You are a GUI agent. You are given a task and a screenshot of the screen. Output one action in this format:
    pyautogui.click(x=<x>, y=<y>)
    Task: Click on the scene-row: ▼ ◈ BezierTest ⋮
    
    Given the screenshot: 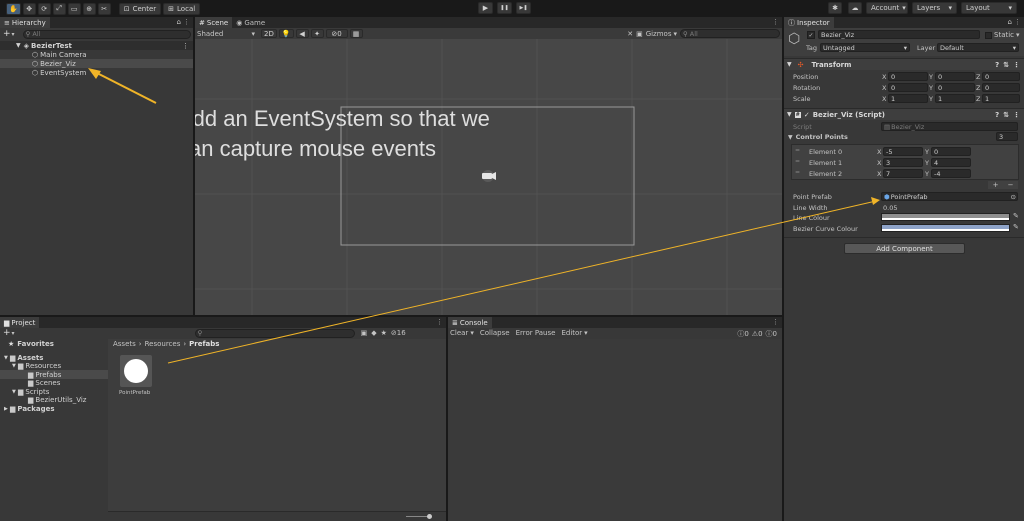 What is the action you would take?
    pyautogui.click(x=96, y=45)
    